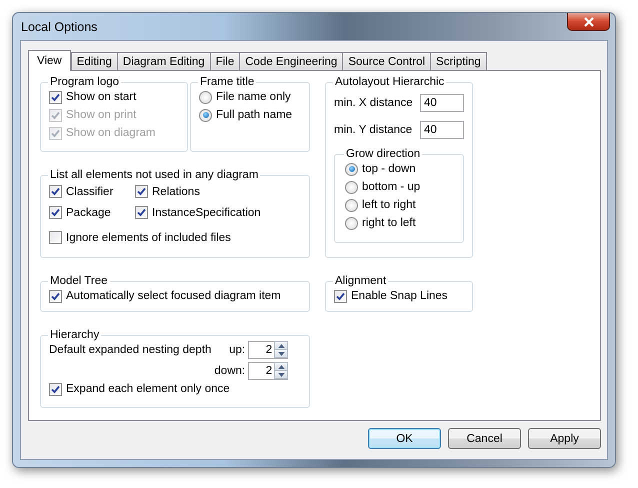 The width and height of the screenshot is (638, 488). What do you see at coordinates (148, 238) in the screenshot?
I see `checkbox-label: Ignore elements of included files` at bounding box center [148, 238].